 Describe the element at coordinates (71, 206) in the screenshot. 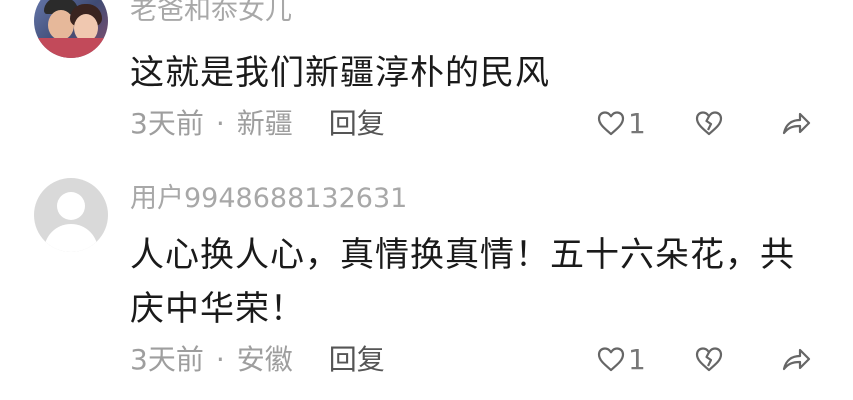

I see `default-user-icon` at that location.